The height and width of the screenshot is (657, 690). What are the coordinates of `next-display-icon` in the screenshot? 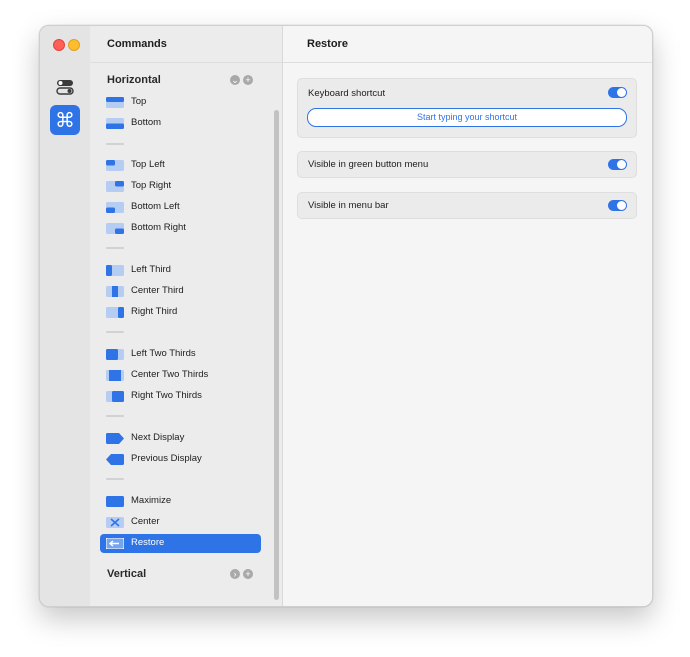 It's located at (115, 438).